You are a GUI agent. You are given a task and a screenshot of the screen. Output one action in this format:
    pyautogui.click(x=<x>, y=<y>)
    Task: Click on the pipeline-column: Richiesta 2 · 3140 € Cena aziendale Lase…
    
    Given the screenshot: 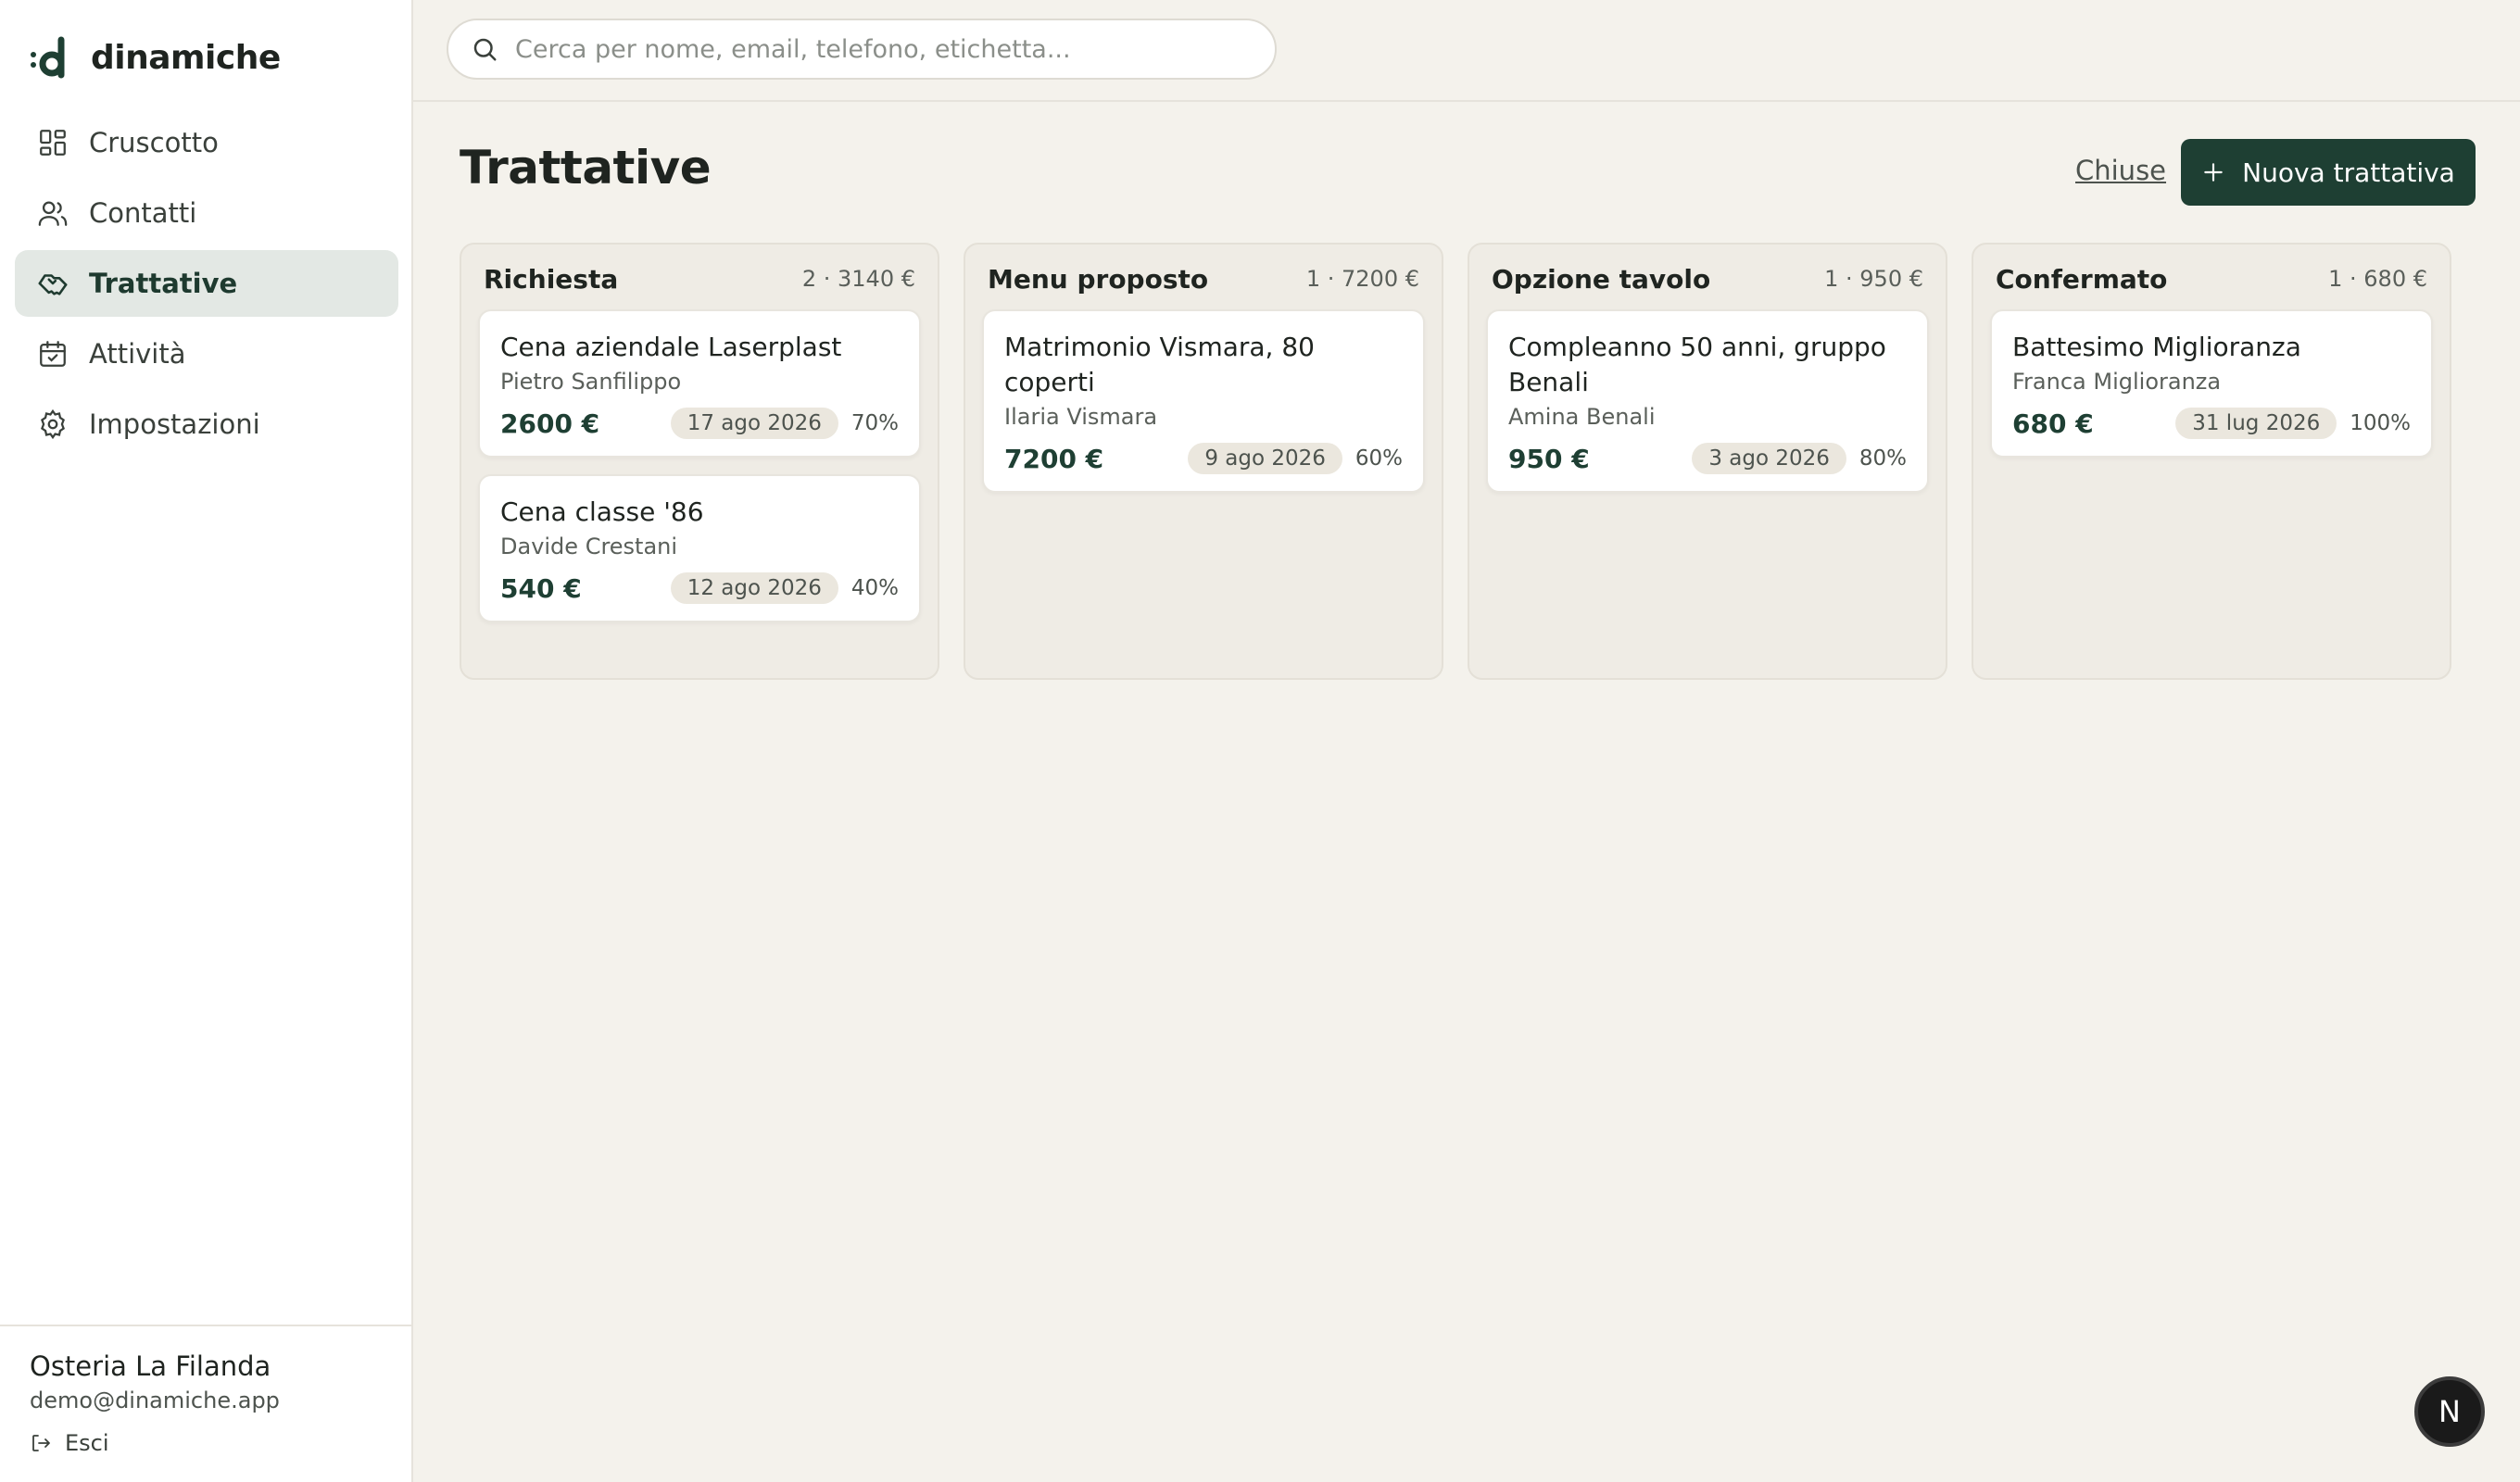 What is the action you would take?
    pyautogui.click(x=699, y=461)
    